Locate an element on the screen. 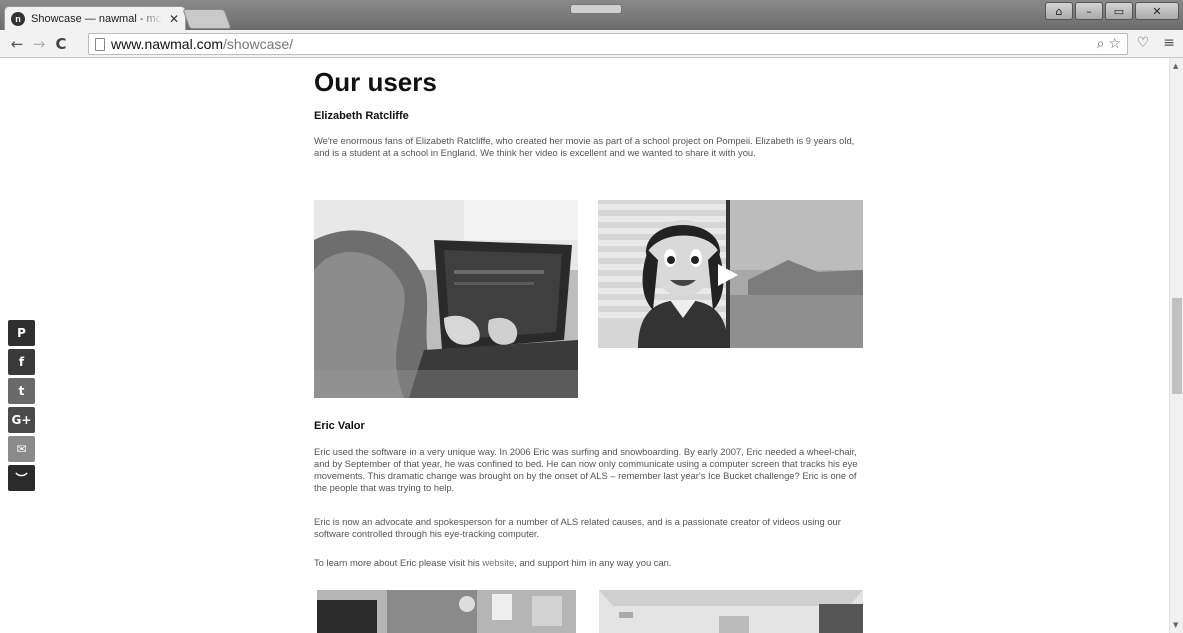 Image resolution: width=1183 pixels, height=633 pixels. page-scrollbar: ▲ ▼ is located at coordinates (1176, 345).